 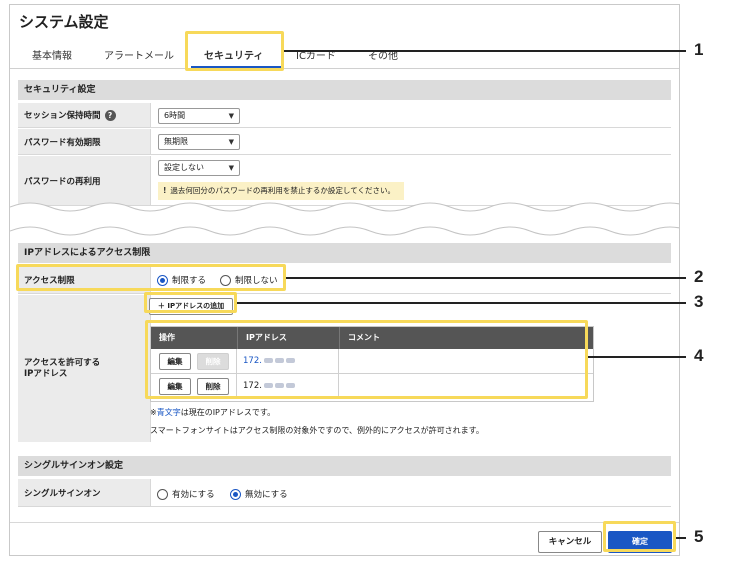 What do you see at coordinates (699, 276) in the screenshot?
I see `callout-2: 2` at bounding box center [699, 276].